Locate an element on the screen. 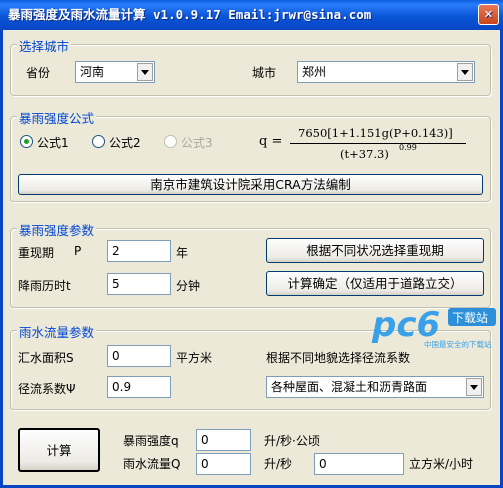  period-input: 2 is located at coordinates (139, 251).